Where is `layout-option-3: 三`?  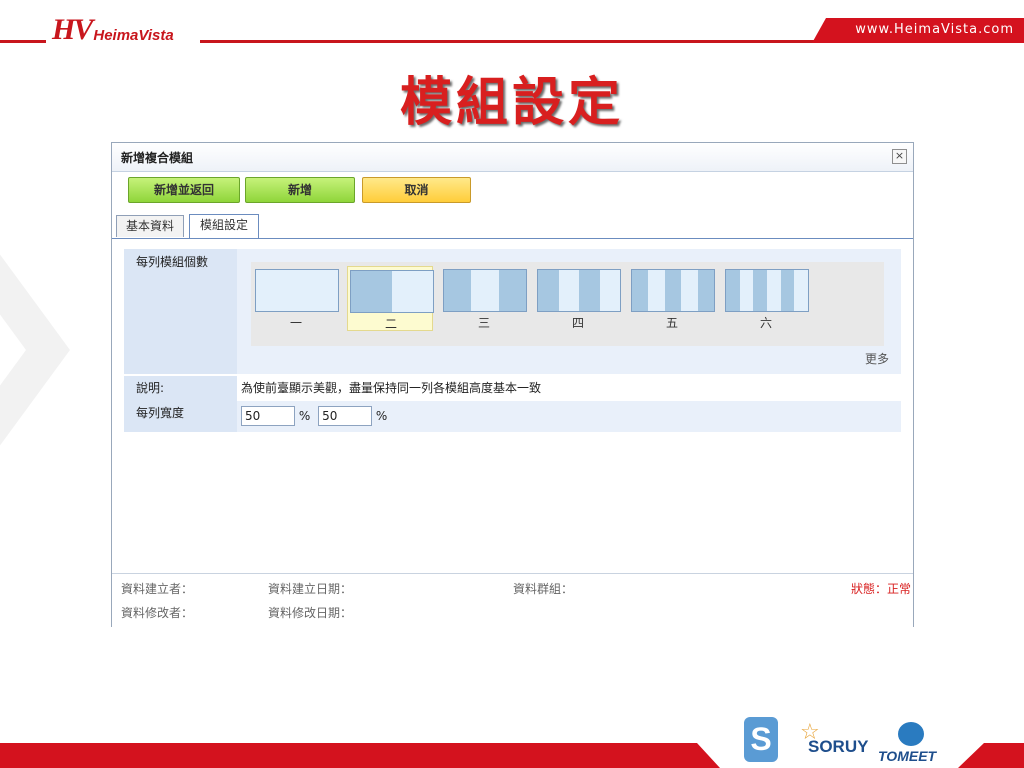 layout-option-3: 三 is located at coordinates (484, 298).